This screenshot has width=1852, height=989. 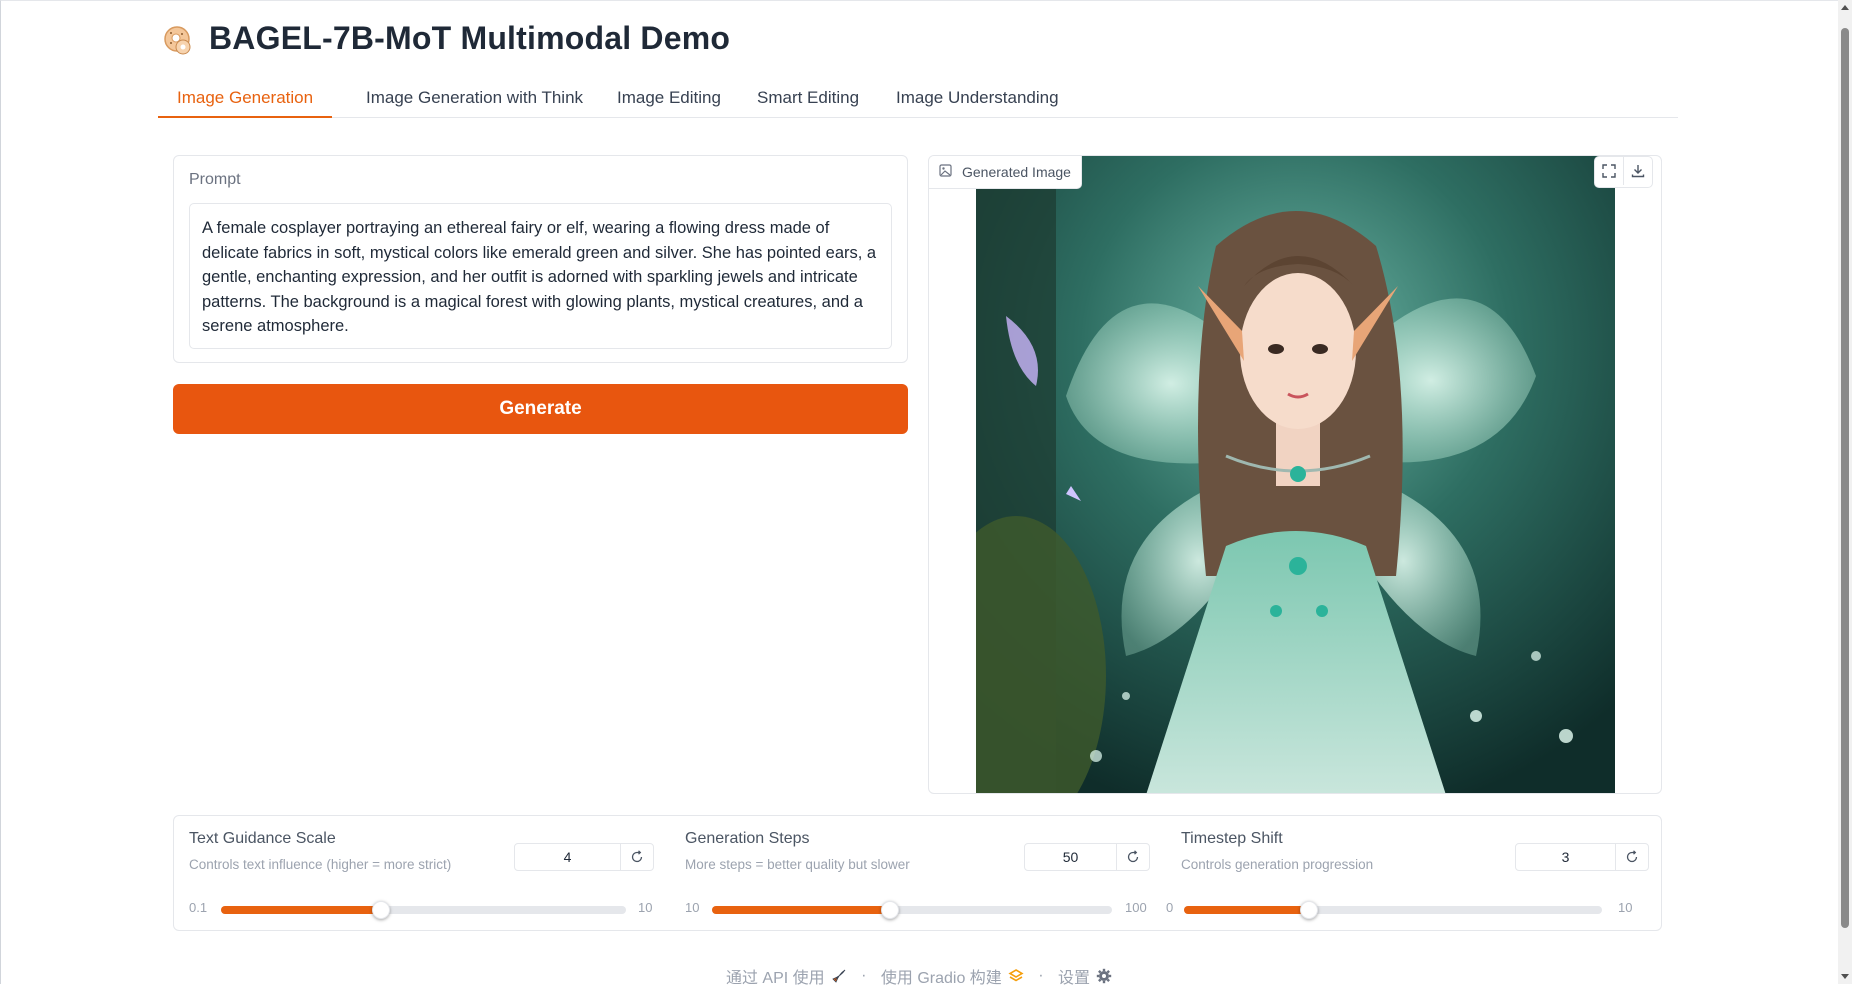 What do you see at coordinates (950, 172) in the screenshot?
I see `image-icon` at bounding box center [950, 172].